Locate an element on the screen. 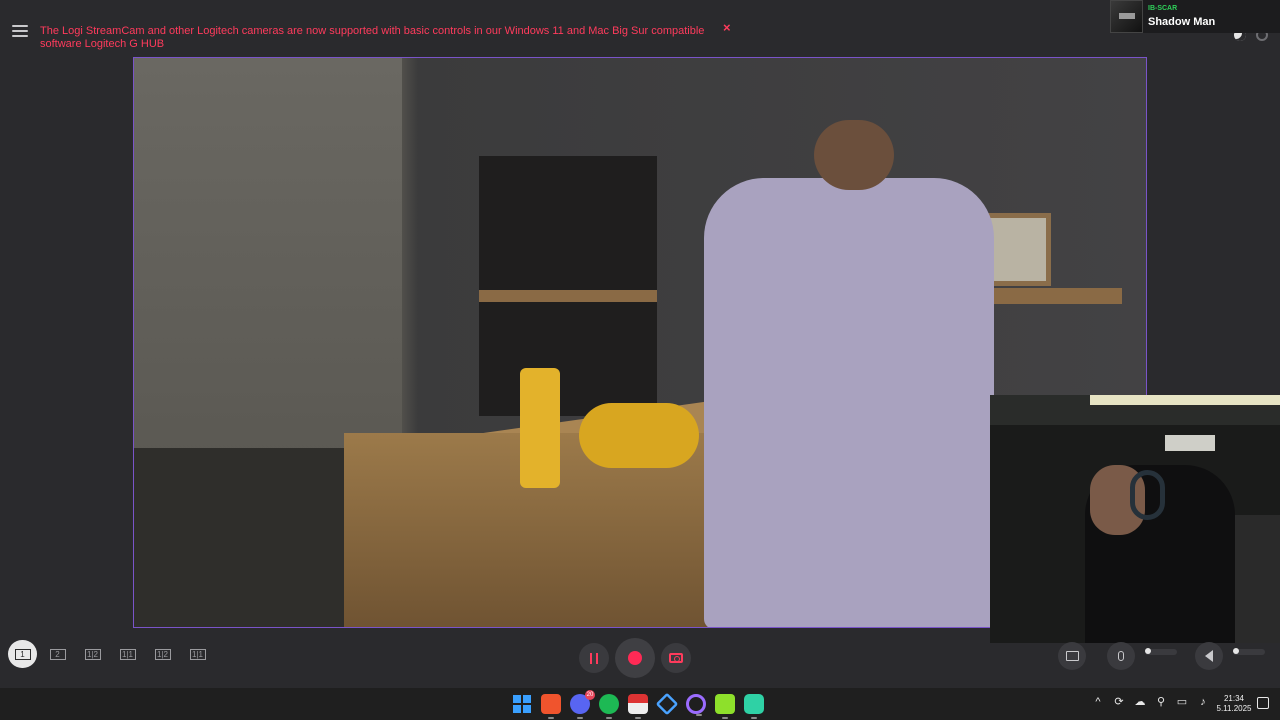 The width and height of the screenshot is (1280, 720). layout-single-button: 1 is located at coordinates (22, 654).